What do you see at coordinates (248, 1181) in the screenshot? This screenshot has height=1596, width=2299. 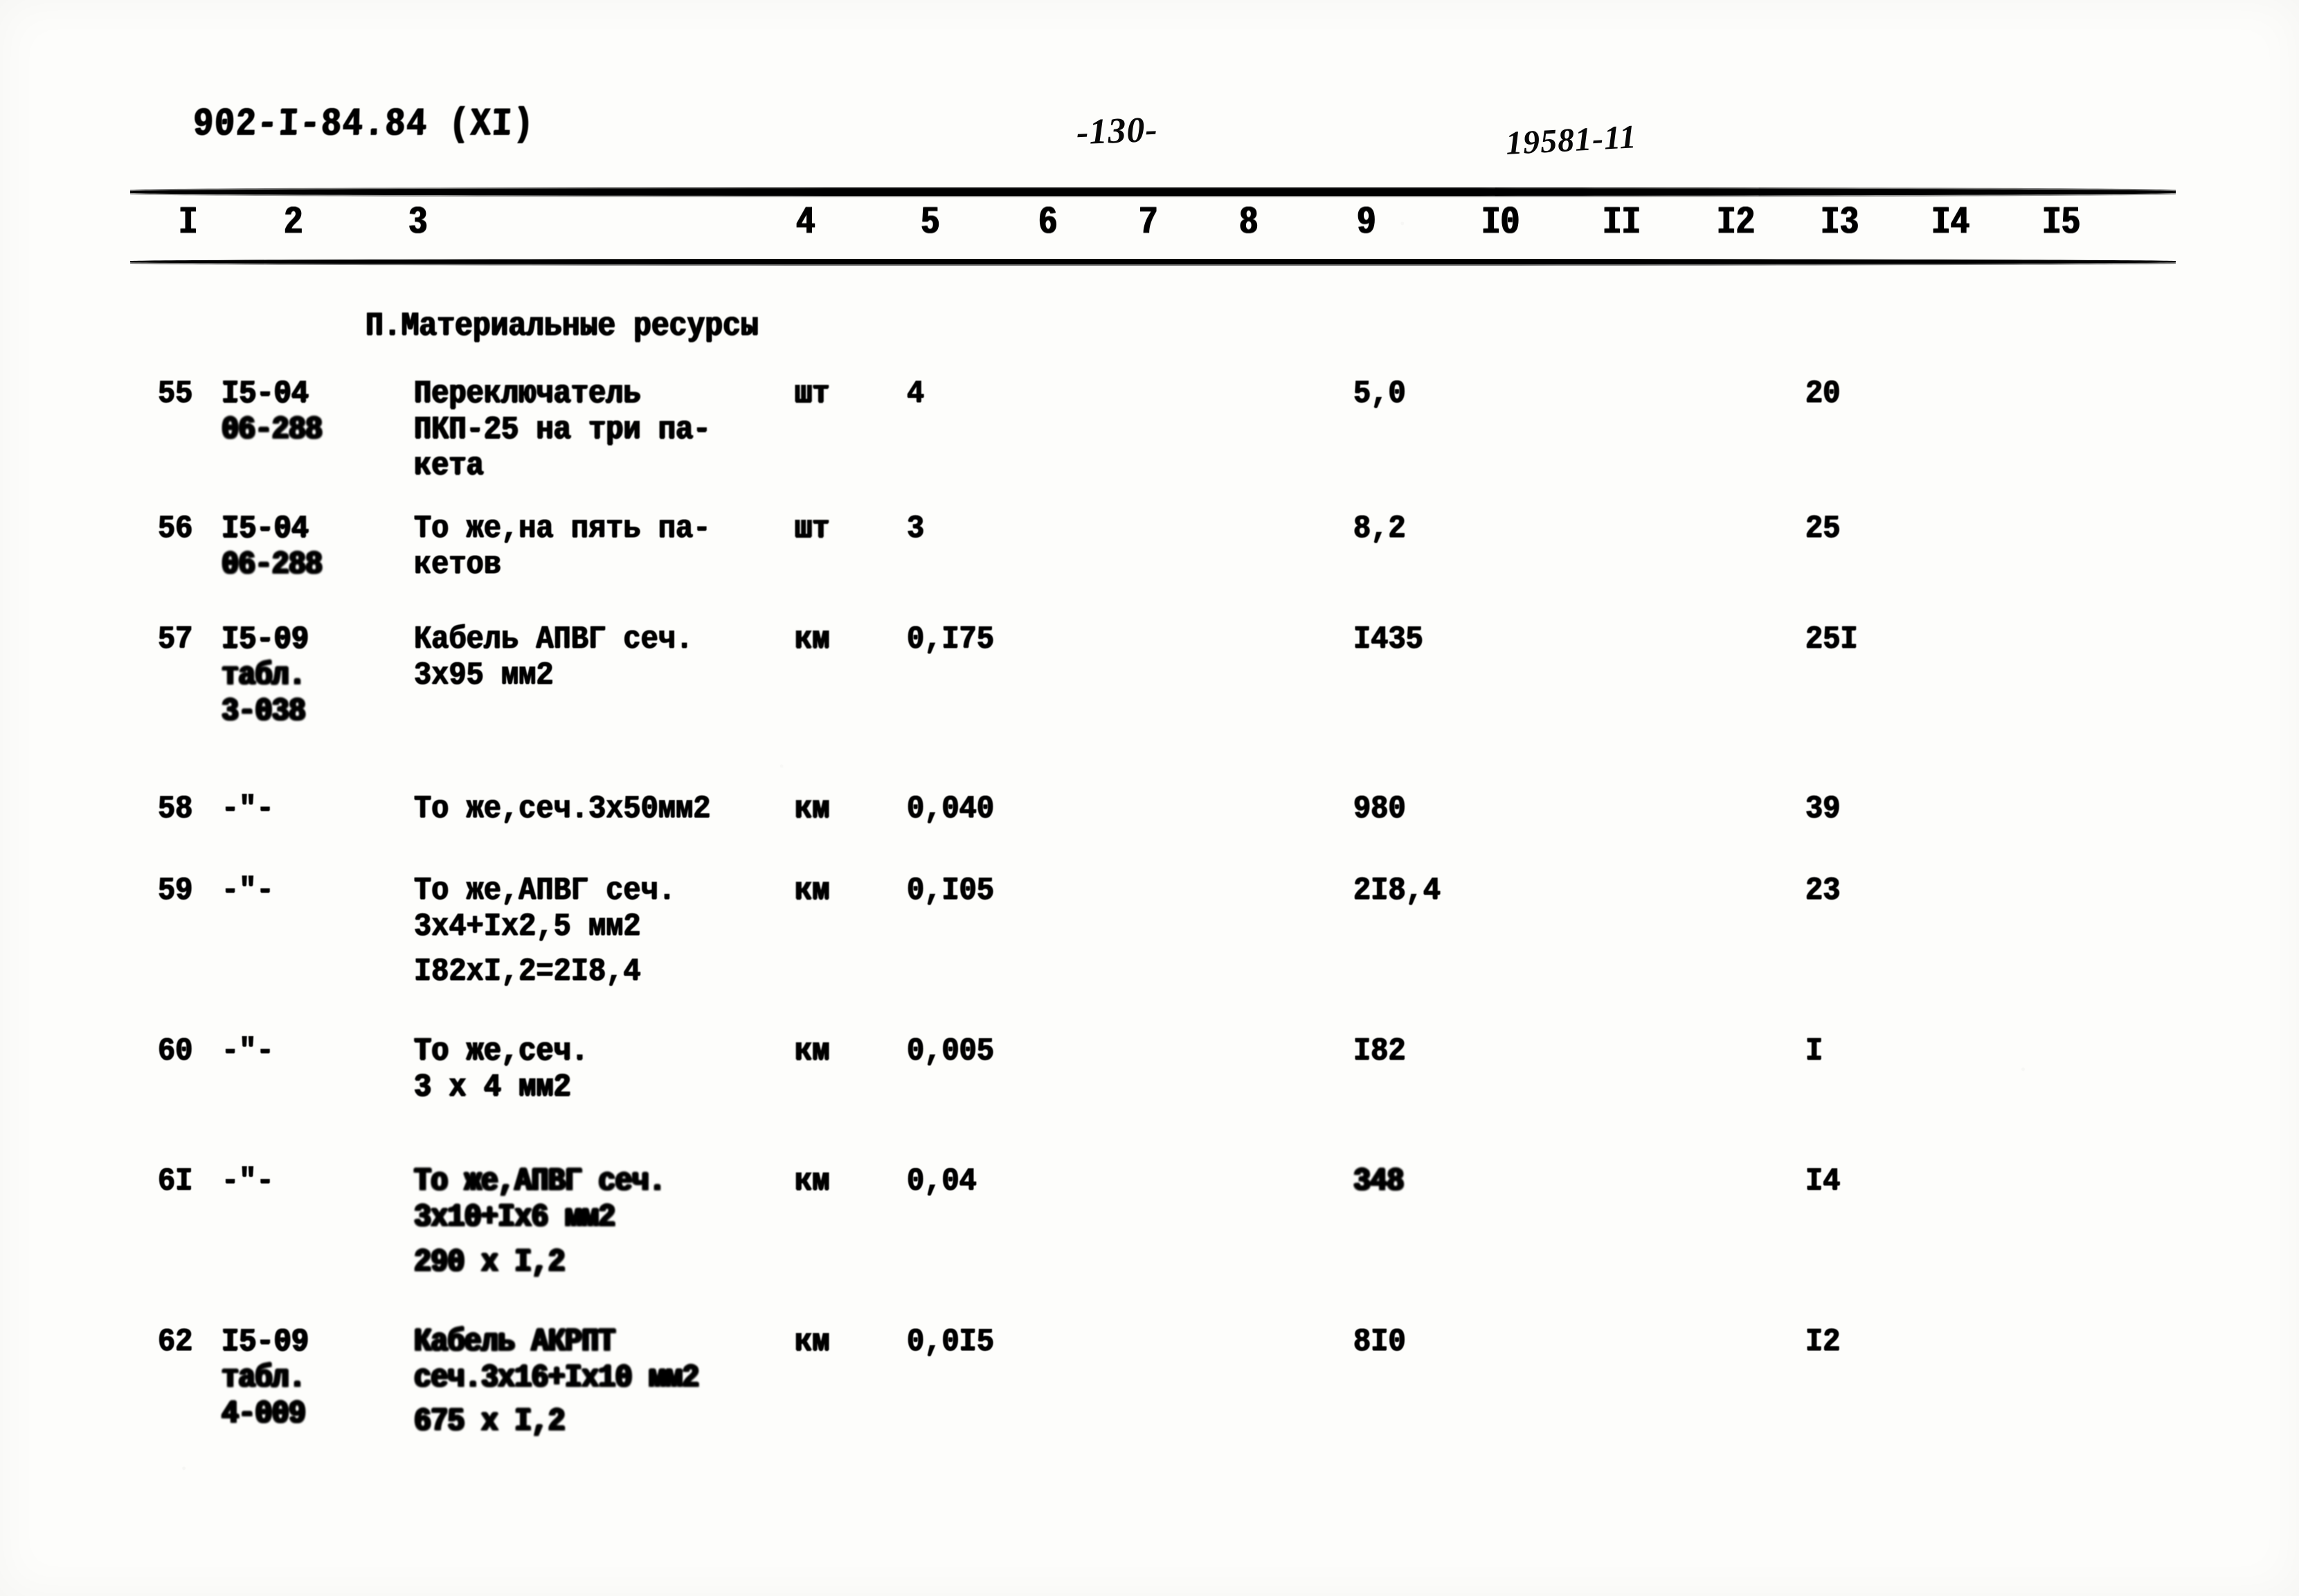 I see `row-6I-reference-code-line-1: -"-` at bounding box center [248, 1181].